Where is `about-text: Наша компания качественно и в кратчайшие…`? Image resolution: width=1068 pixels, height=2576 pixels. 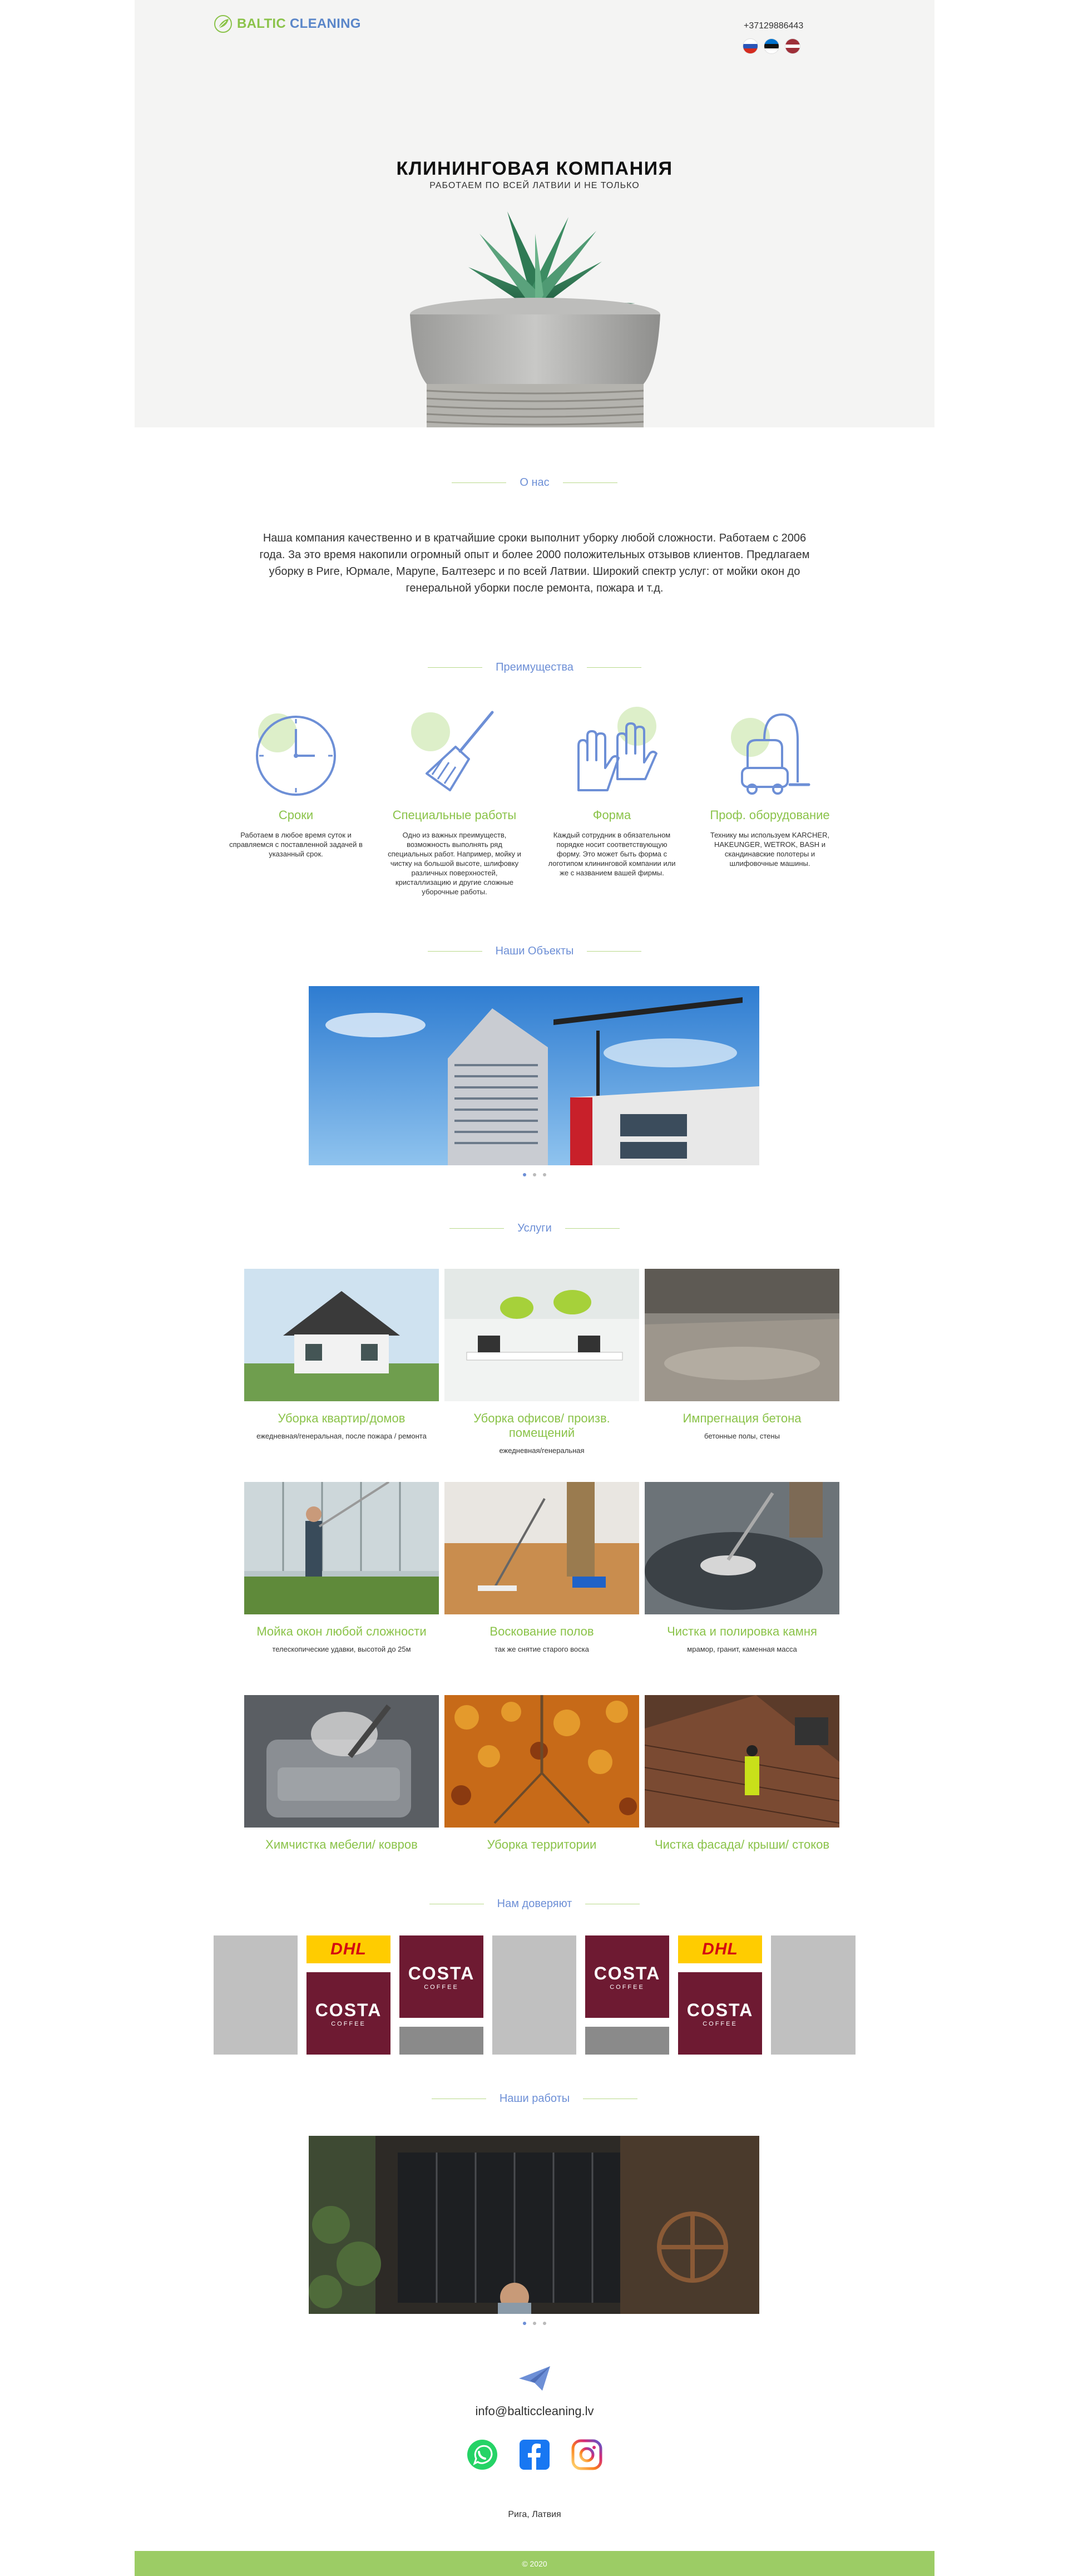 about-text: Наша компания качественно и в кратчайшие… is located at coordinates (534, 563).